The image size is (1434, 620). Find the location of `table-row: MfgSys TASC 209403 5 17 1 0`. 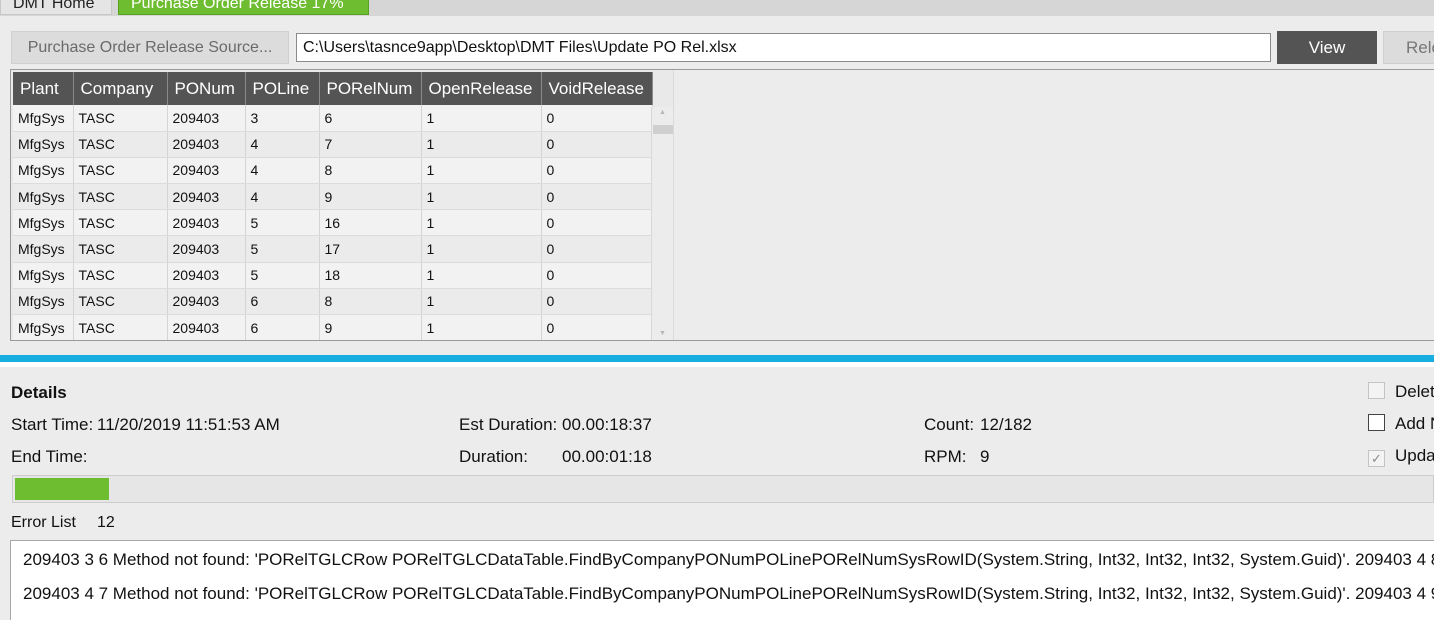

table-row: MfgSys TASC 209403 5 17 1 0 is located at coordinates (333, 249).